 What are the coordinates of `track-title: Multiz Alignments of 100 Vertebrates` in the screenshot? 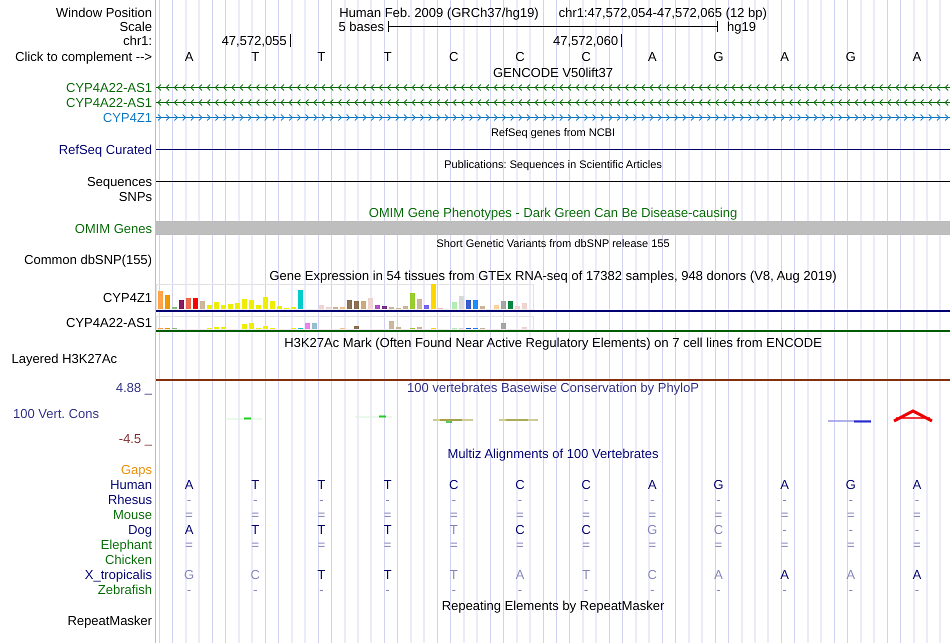 It's located at (552, 453).